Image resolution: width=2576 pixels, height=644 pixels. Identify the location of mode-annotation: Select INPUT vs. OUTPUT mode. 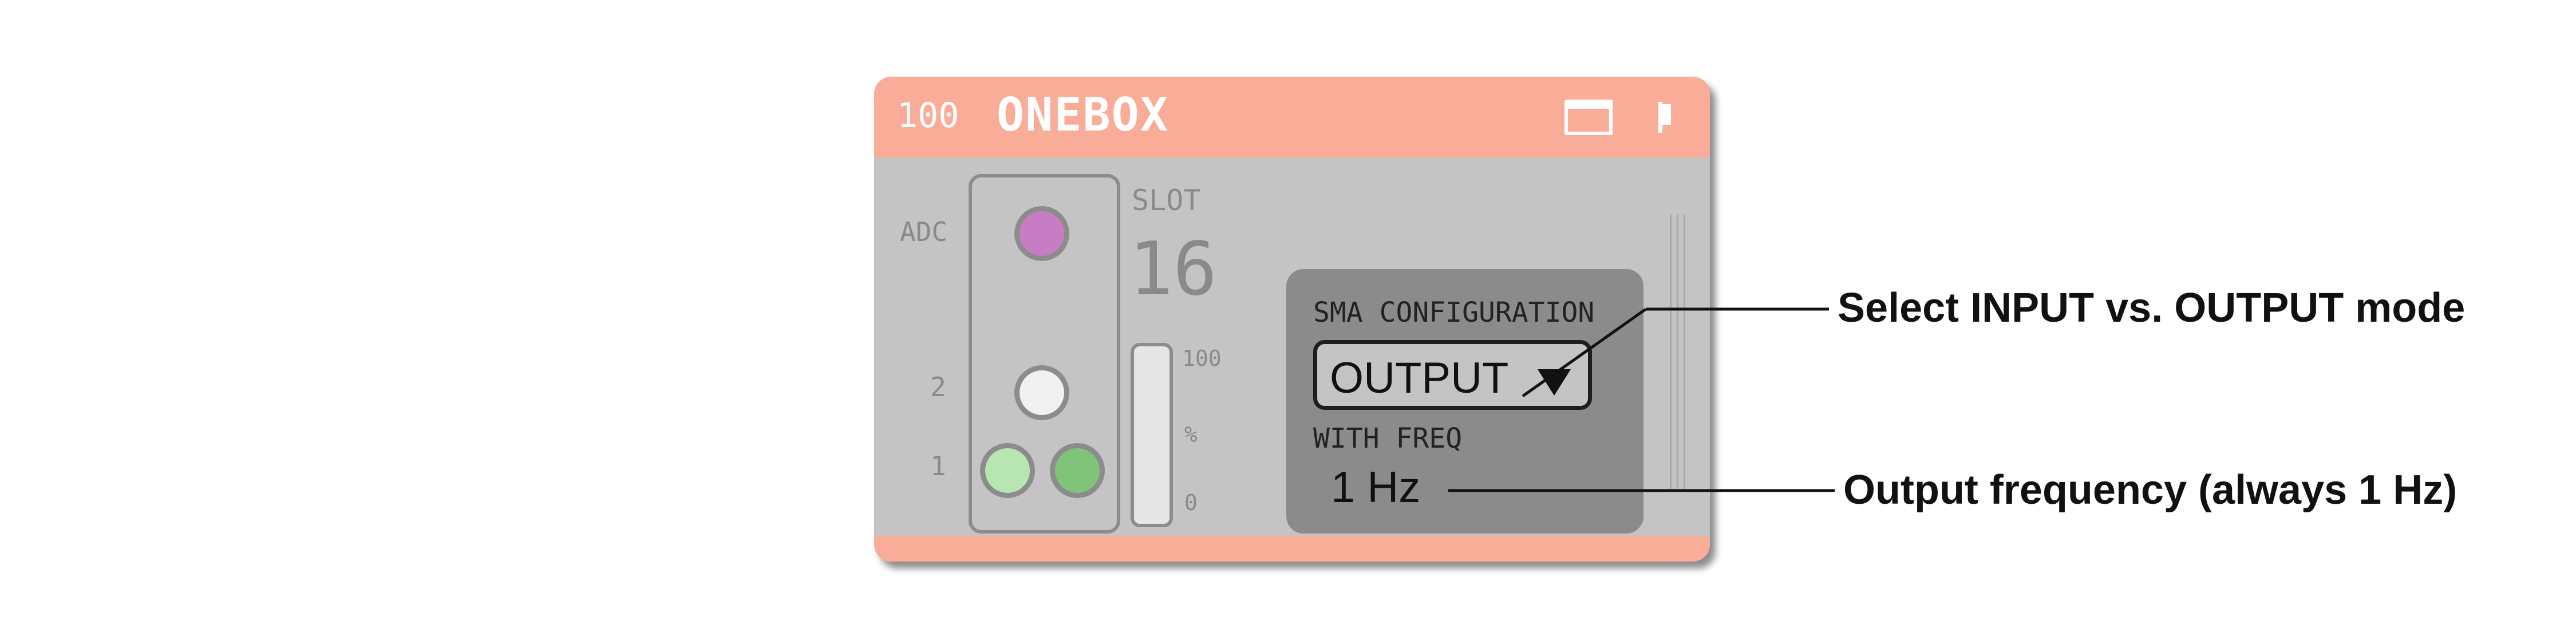
(2152, 308).